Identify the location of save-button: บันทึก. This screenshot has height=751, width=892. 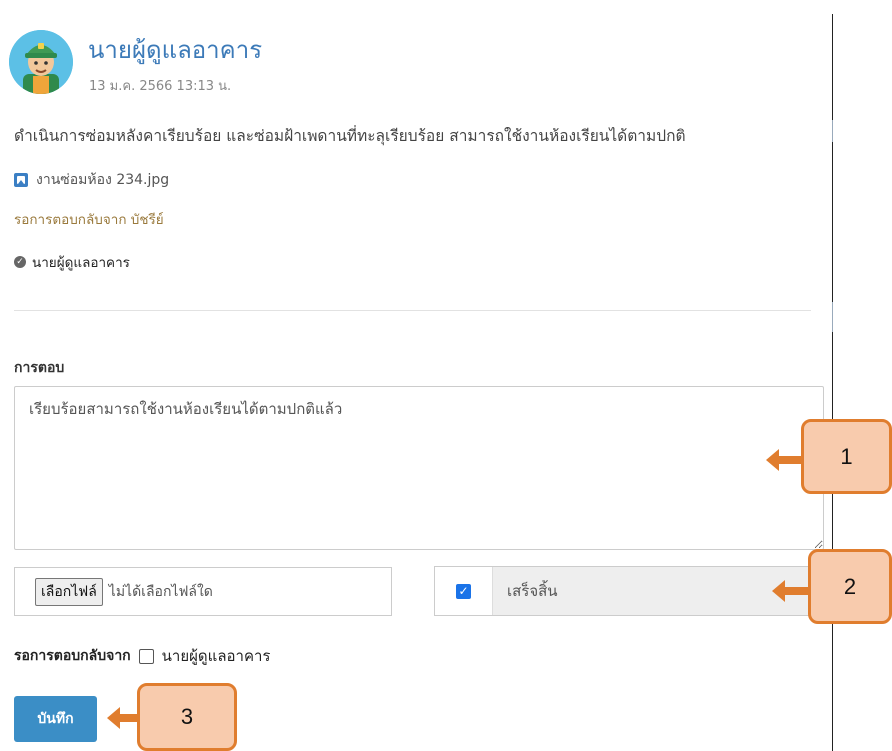
(55, 719).